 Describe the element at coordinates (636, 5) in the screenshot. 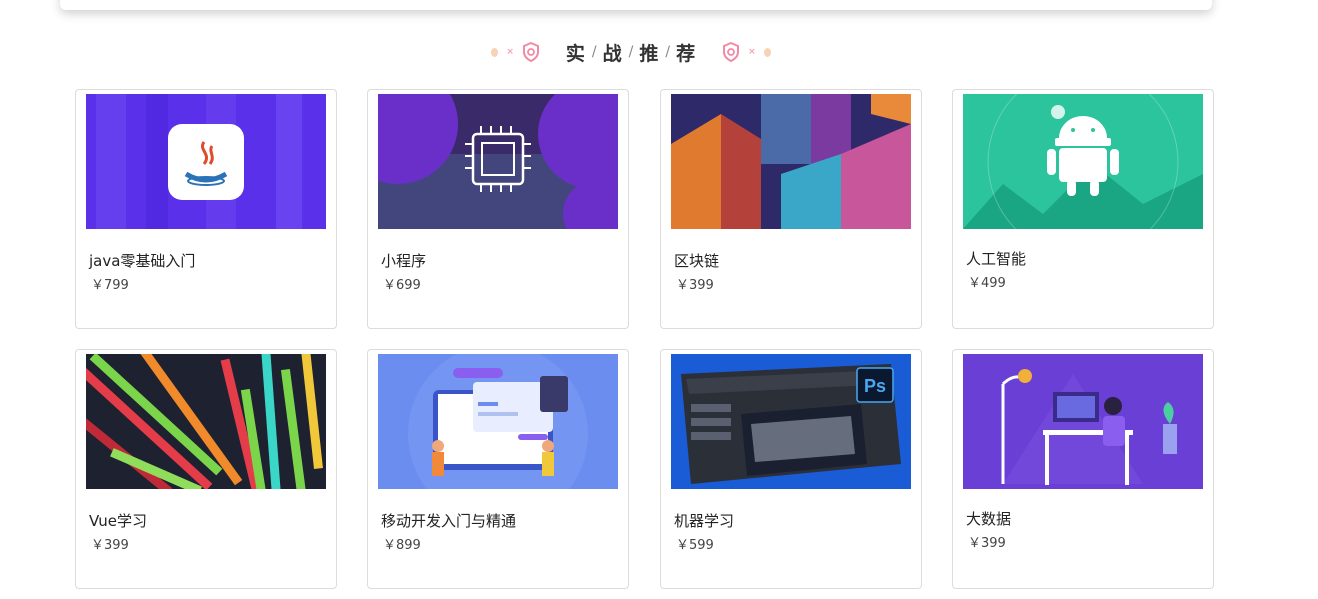

I see `header-bar-shadow` at that location.